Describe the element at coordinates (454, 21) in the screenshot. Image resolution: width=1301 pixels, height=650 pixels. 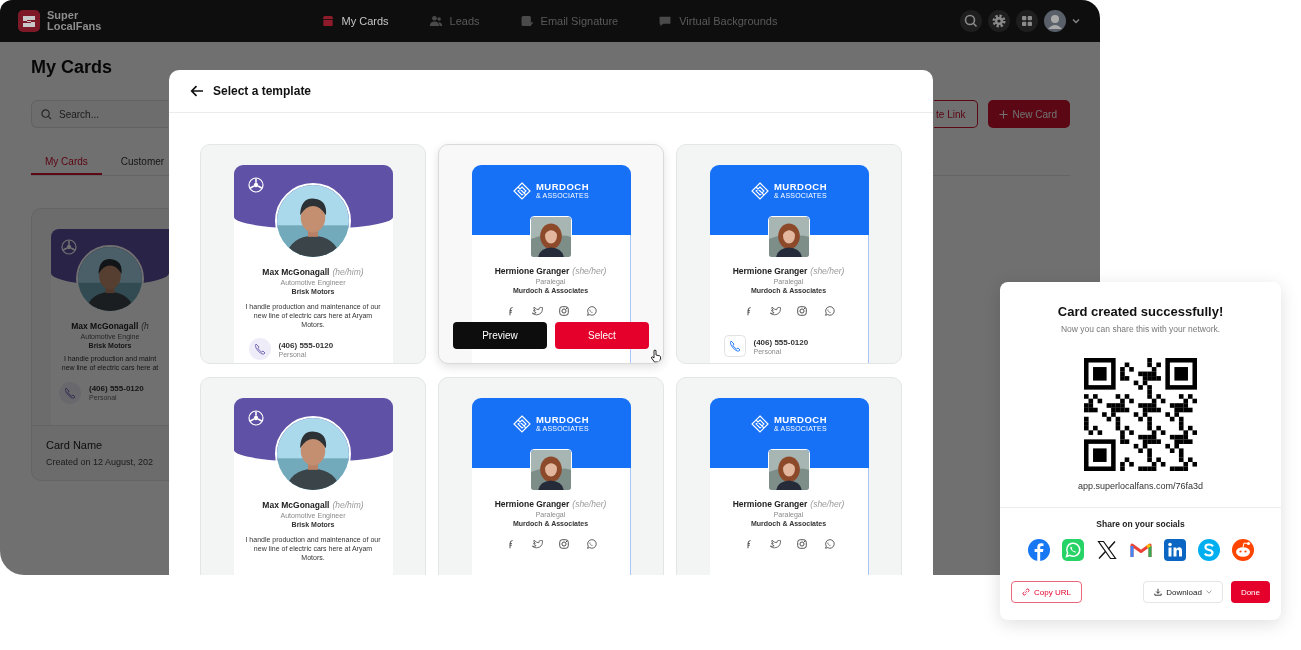
I see `nav-link: Leads` at that location.